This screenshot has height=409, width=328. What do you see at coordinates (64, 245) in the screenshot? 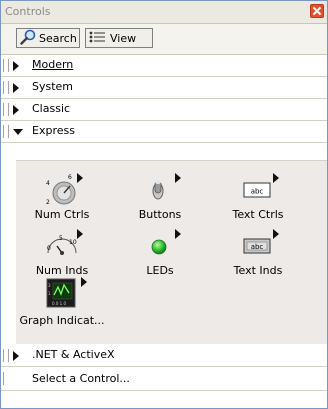
I see `gauge-icon: 0 5 10` at bounding box center [64, 245].